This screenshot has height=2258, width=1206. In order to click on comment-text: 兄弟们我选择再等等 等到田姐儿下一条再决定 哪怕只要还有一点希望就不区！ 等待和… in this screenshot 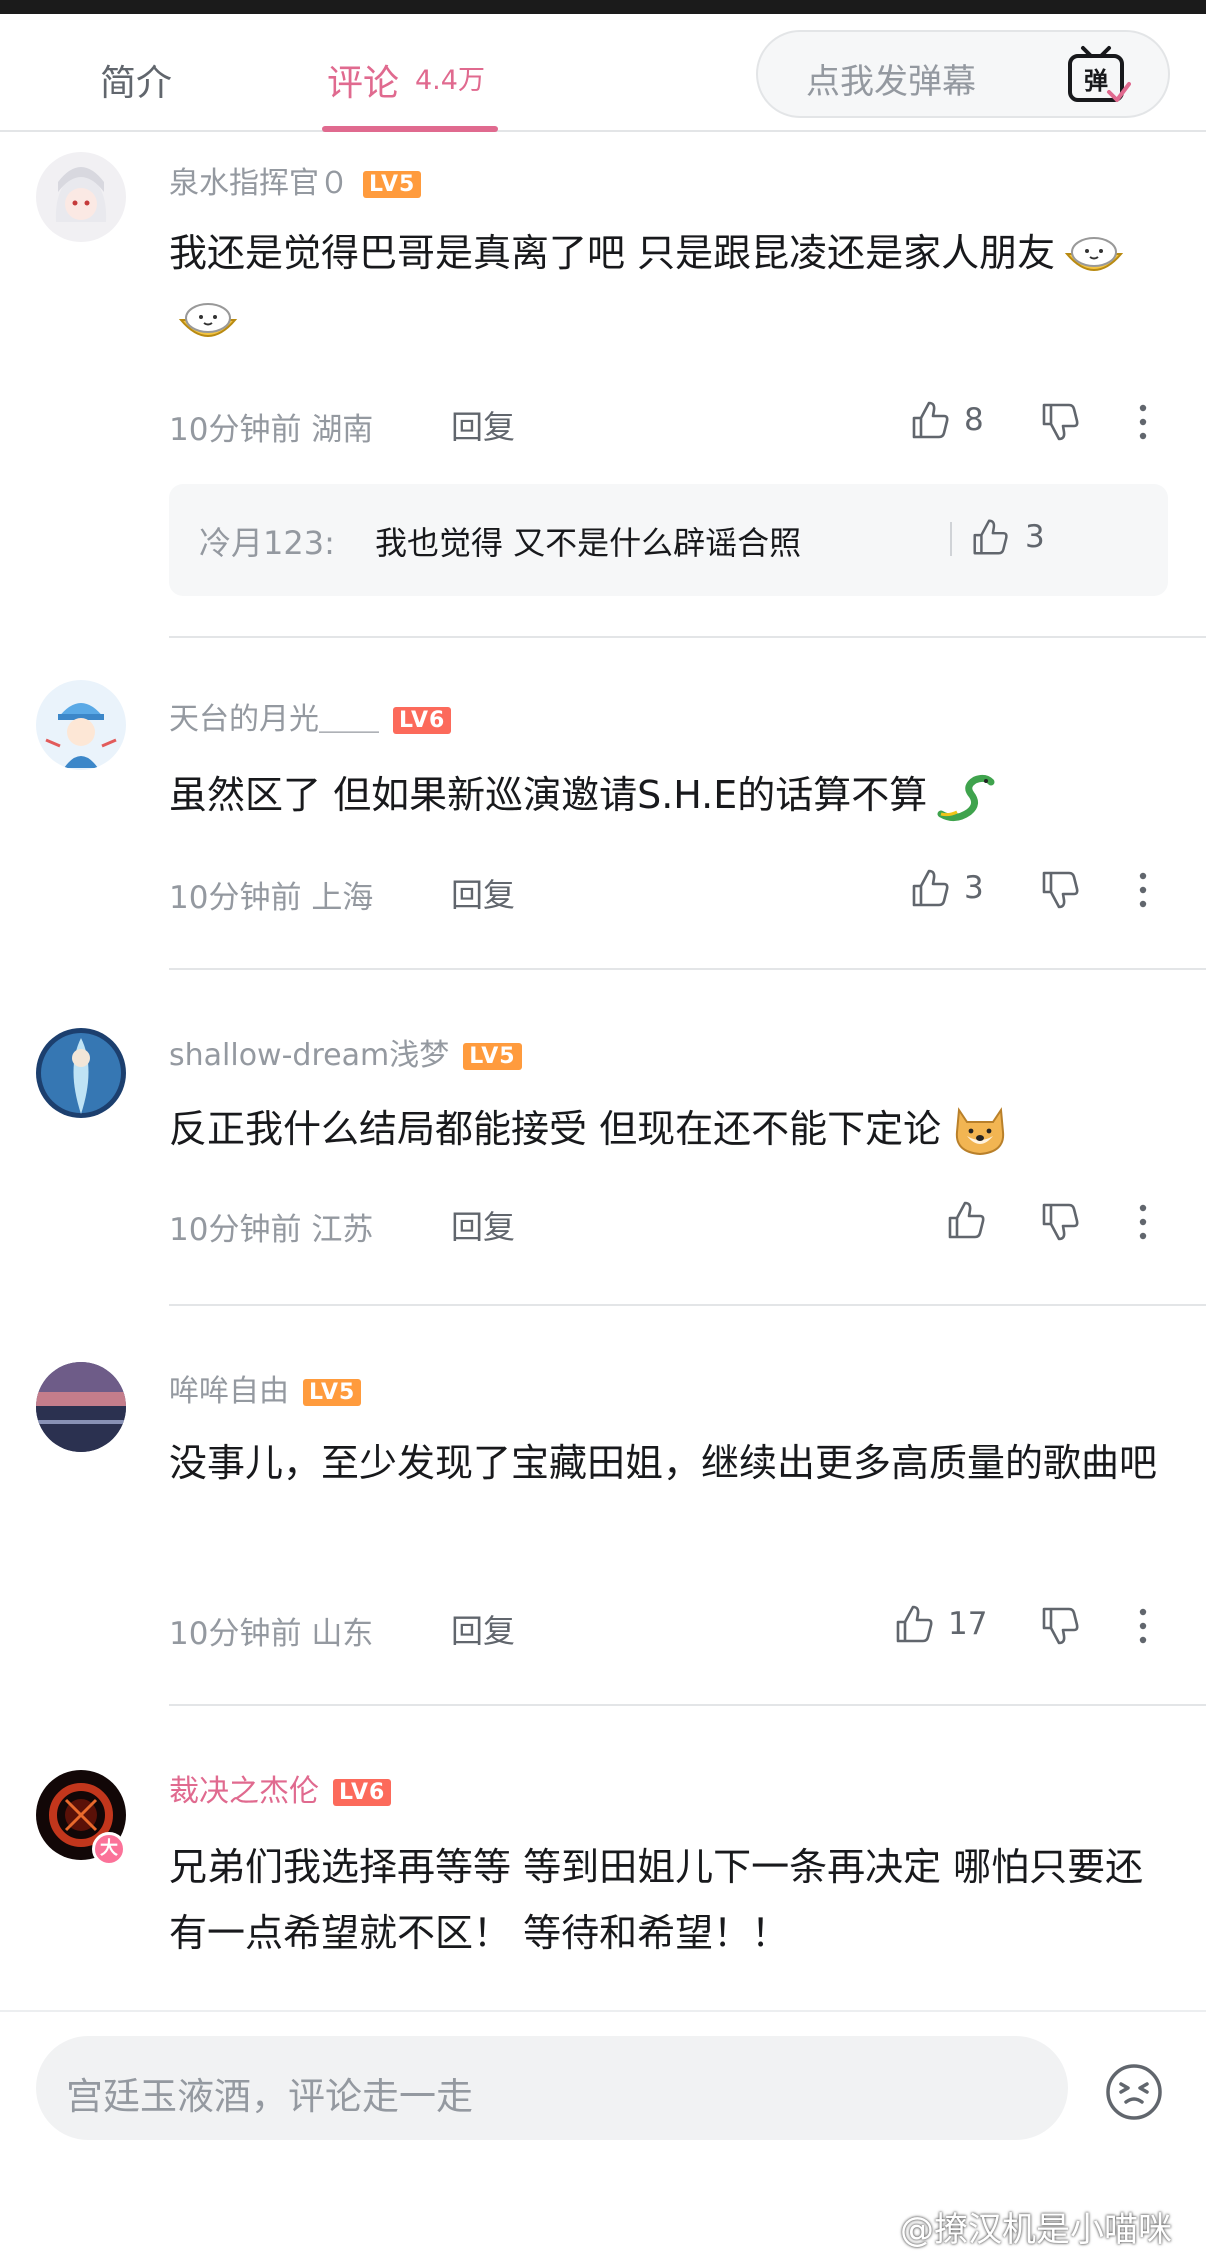, I will do `click(664, 1900)`.